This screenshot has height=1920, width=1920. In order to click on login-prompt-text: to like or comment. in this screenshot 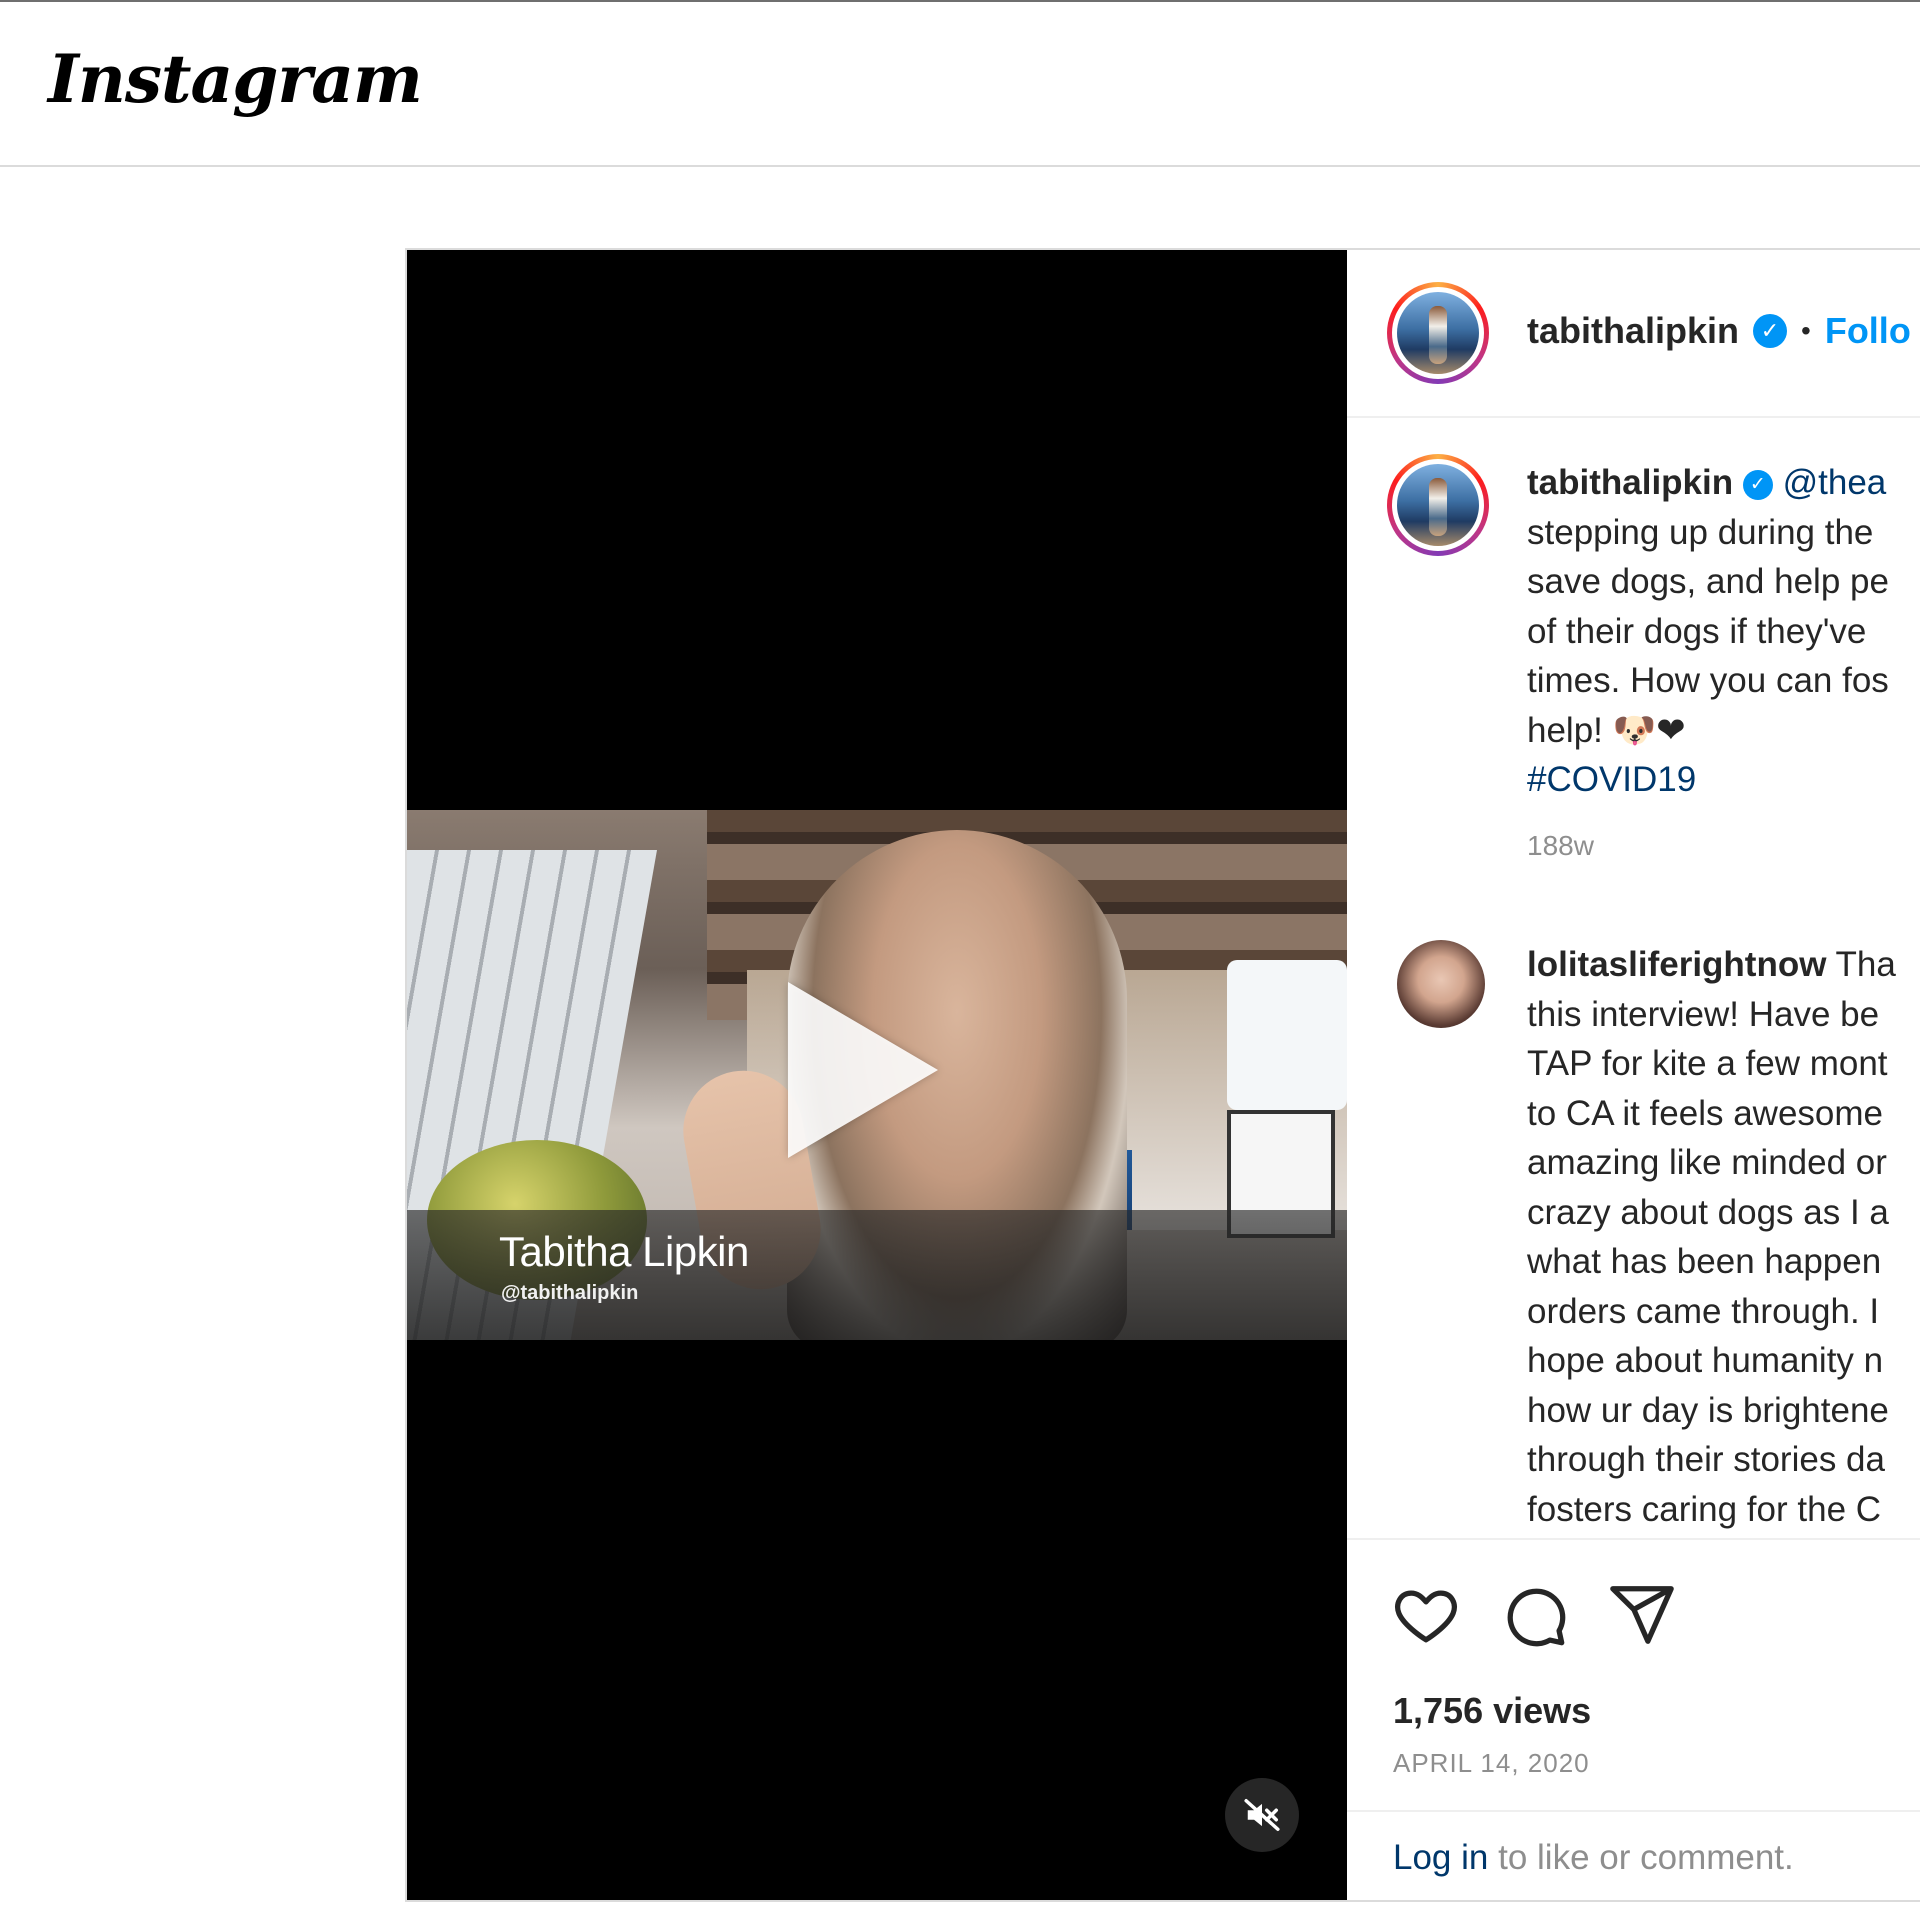, I will do `click(1641, 1857)`.